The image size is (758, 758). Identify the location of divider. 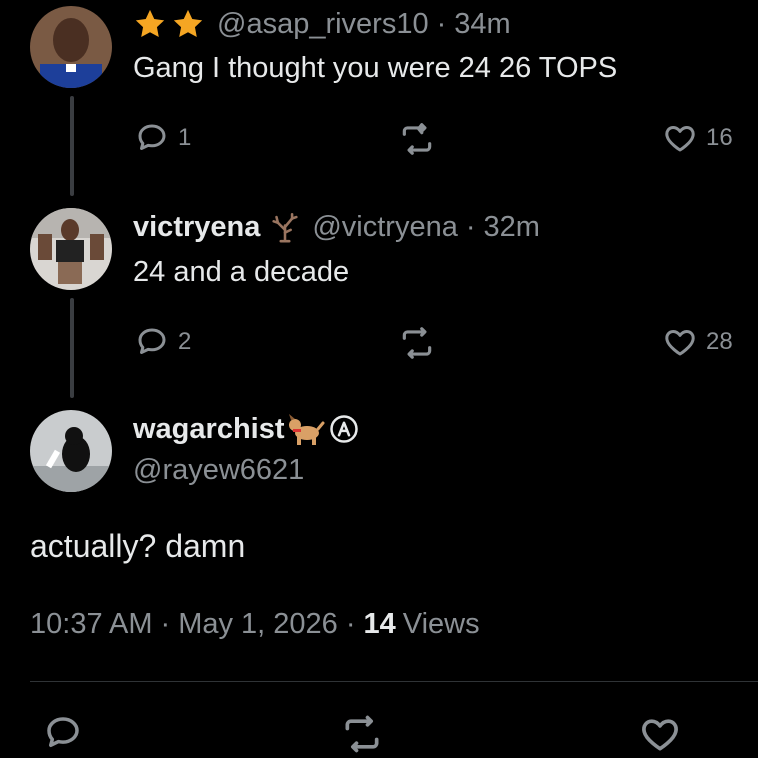
(394, 681).